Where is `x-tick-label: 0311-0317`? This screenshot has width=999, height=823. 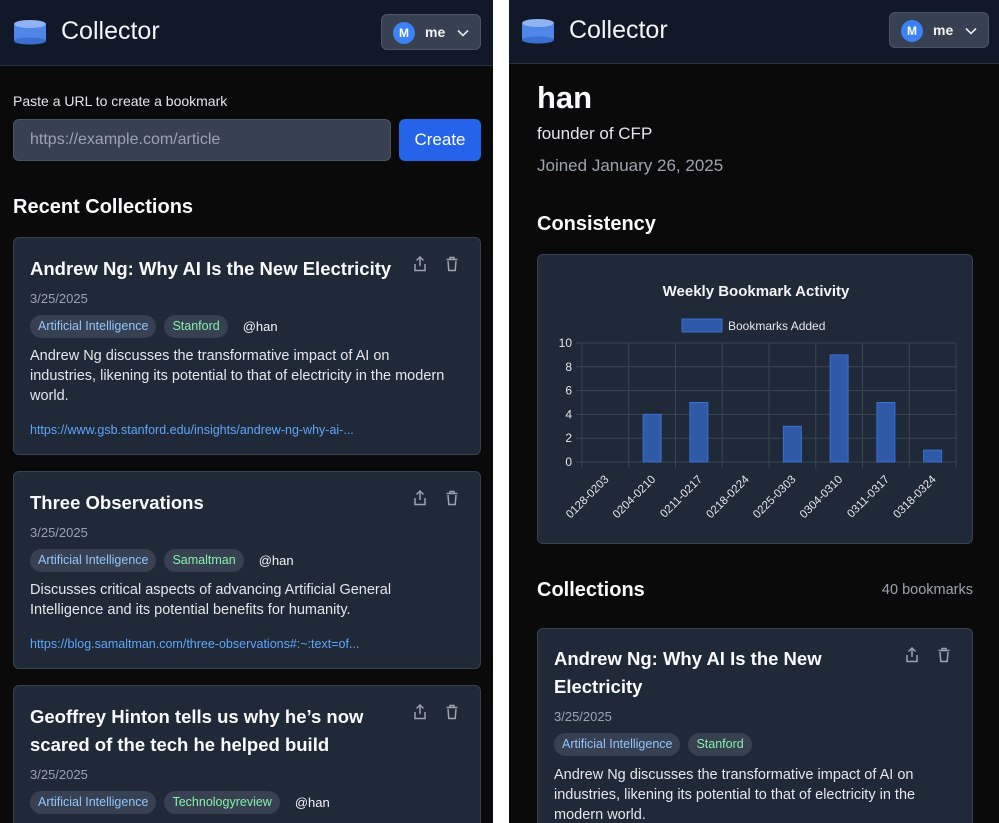
x-tick-label: 0311-0317 is located at coordinates (868, 497).